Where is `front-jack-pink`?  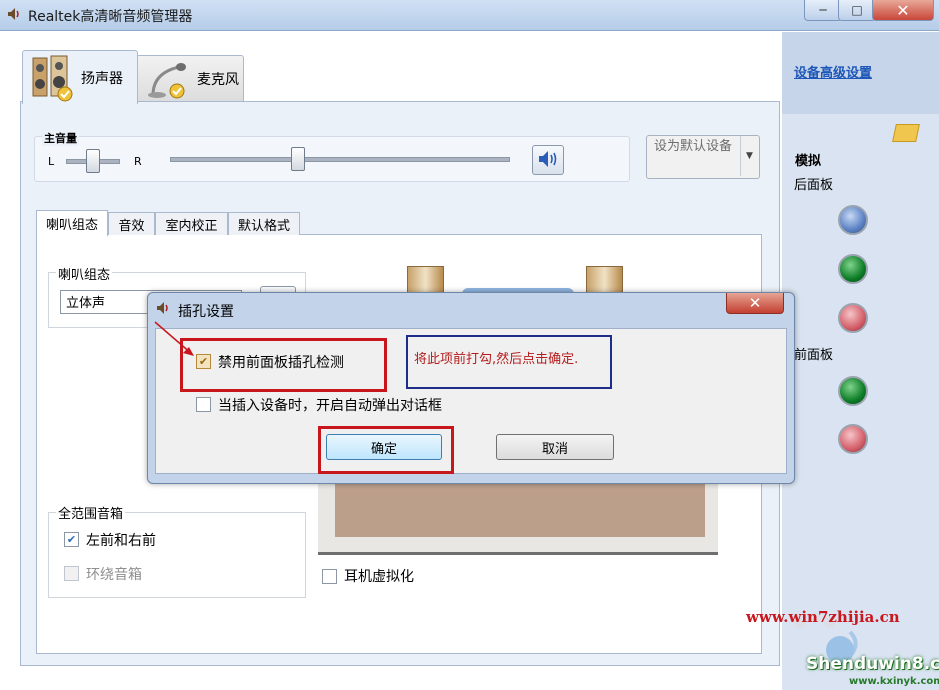 front-jack-pink is located at coordinates (853, 439).